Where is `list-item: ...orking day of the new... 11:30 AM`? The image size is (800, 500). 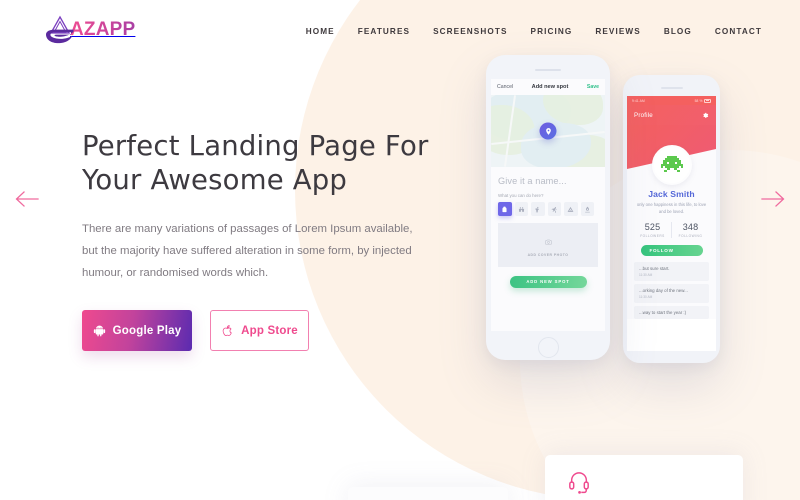
list-item: ...orking day of the new... 11:30 AM is located at coordinates (671, 293).